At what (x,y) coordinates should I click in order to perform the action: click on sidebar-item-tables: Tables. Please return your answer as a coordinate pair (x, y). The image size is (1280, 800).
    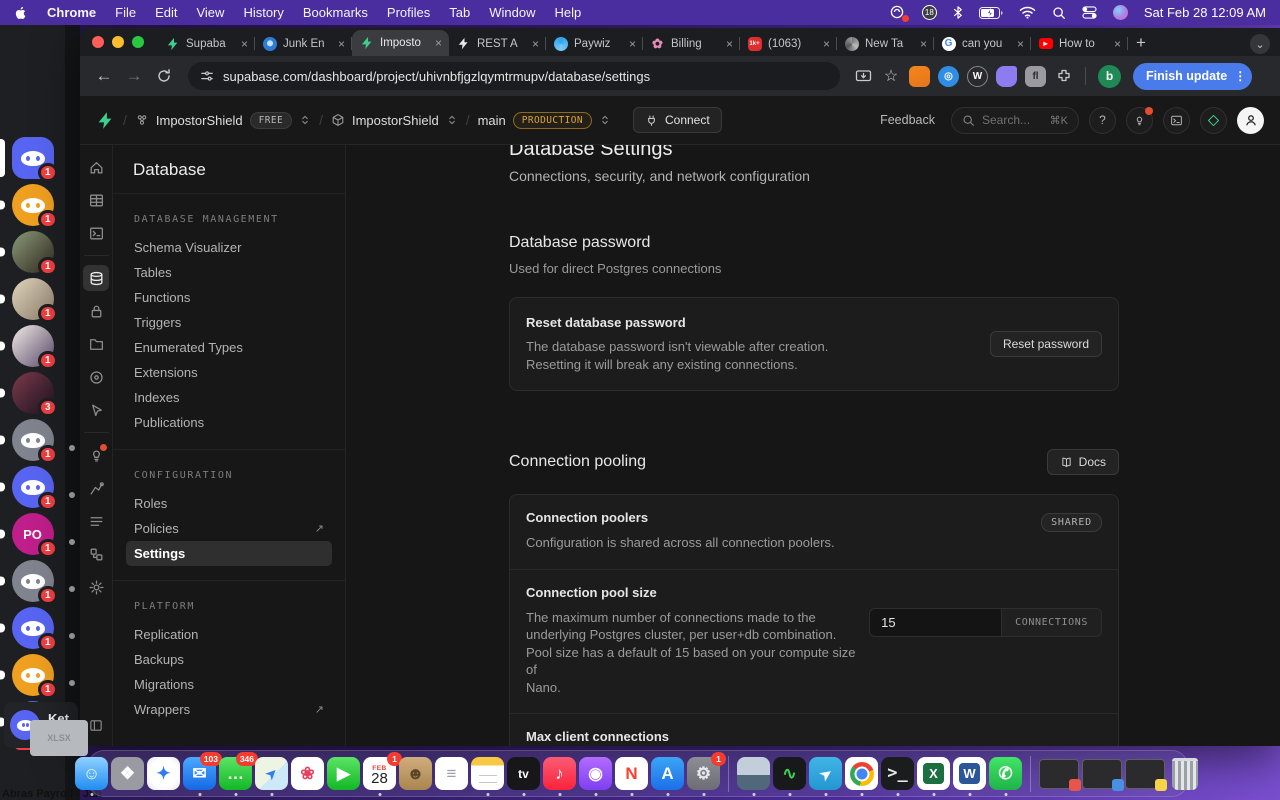
    Looking at the image, I should click on (229, 272).